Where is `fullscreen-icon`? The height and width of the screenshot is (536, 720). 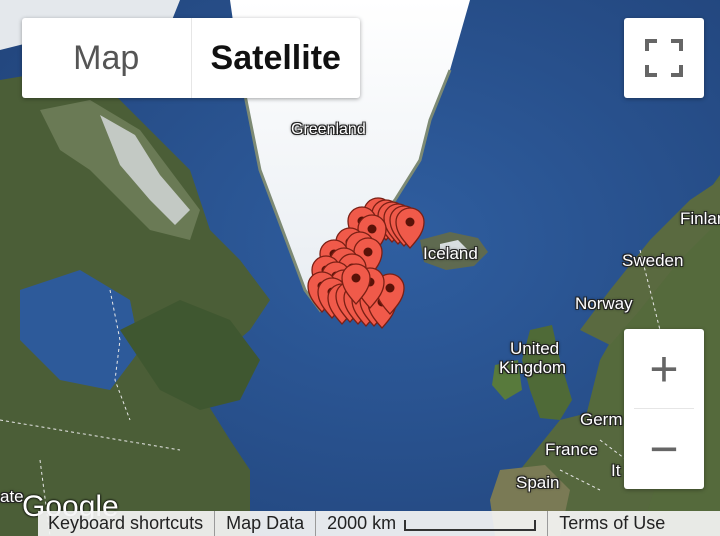 fullscreen-icon is located at coordinates (664, 58).